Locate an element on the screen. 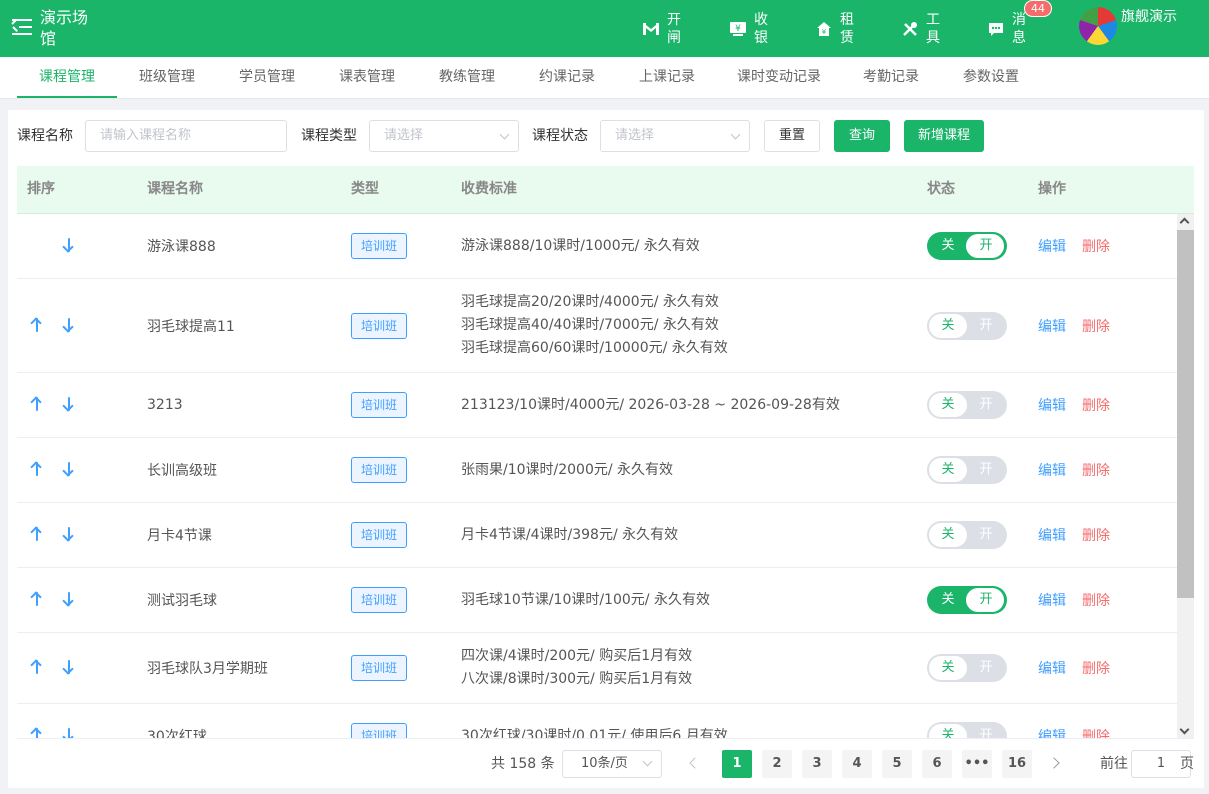 This screenshot has height=794, width=1209. avatar is located at coordinates (1098, 26).